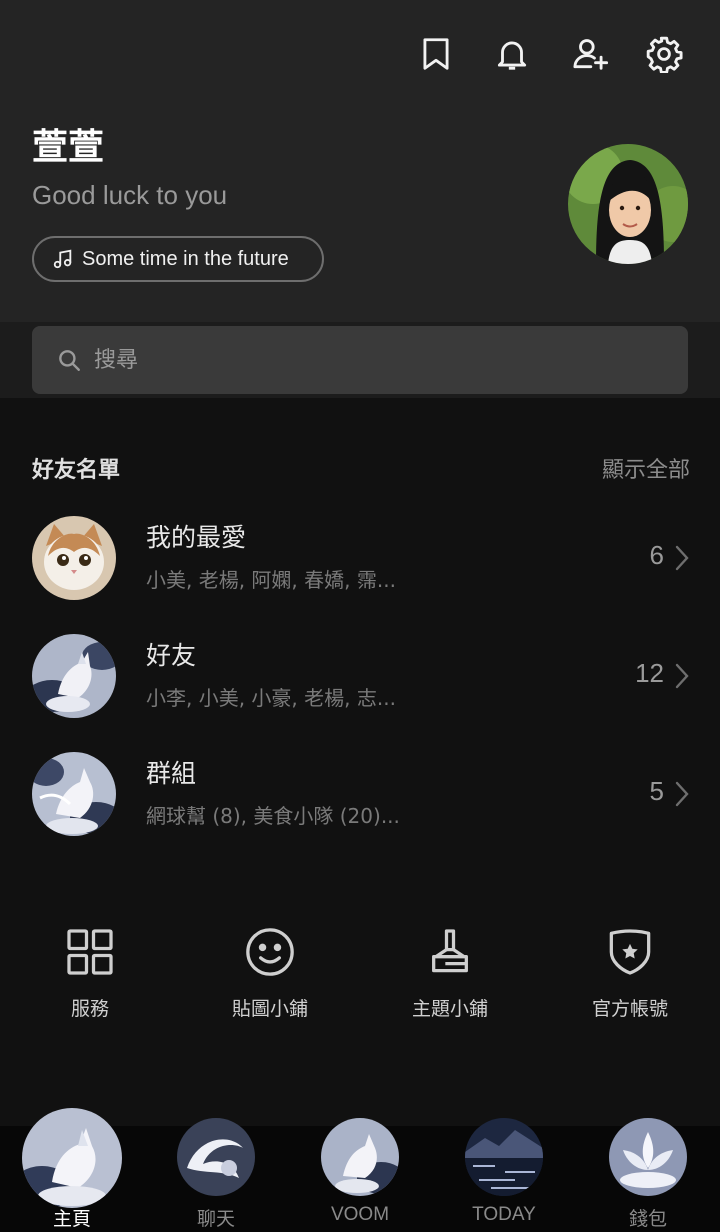  I want to click on favorites-avatar, so click(74, 558).